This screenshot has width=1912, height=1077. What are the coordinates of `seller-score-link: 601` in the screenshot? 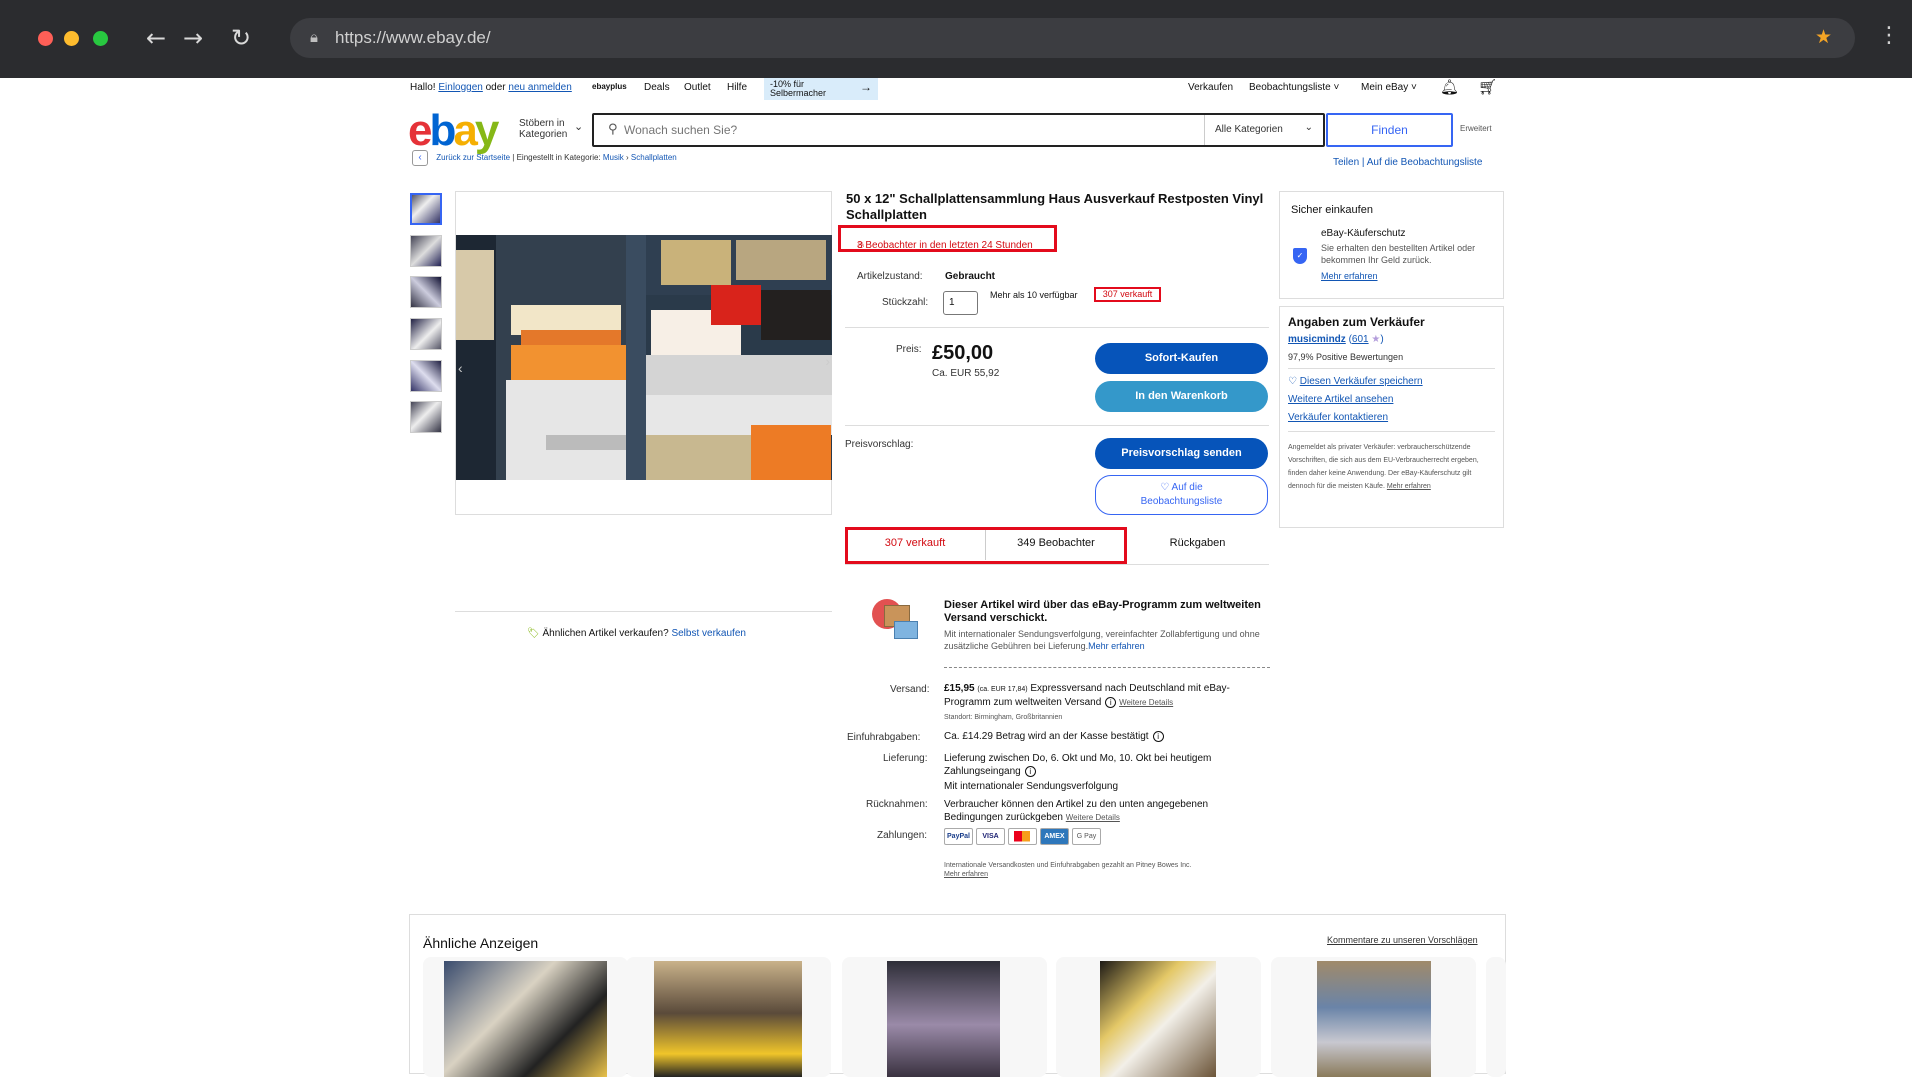 It's located at (1360, 339).